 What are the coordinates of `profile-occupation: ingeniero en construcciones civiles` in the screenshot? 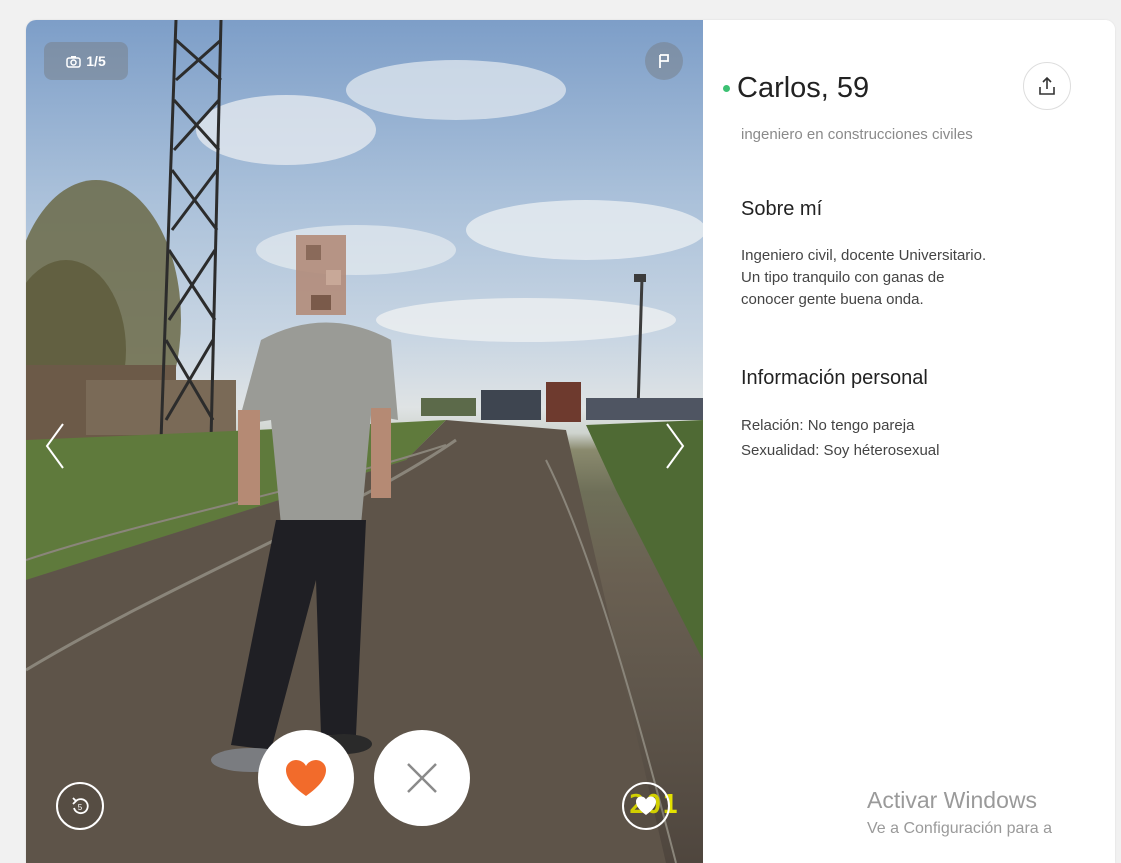 It's located at (857, 134).